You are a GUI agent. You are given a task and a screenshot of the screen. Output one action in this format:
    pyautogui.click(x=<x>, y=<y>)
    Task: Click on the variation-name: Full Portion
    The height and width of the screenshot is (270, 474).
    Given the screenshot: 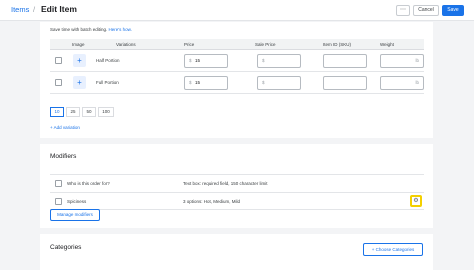 What is the action you would take?
    pyautogui.click(x=107, y=82)
    